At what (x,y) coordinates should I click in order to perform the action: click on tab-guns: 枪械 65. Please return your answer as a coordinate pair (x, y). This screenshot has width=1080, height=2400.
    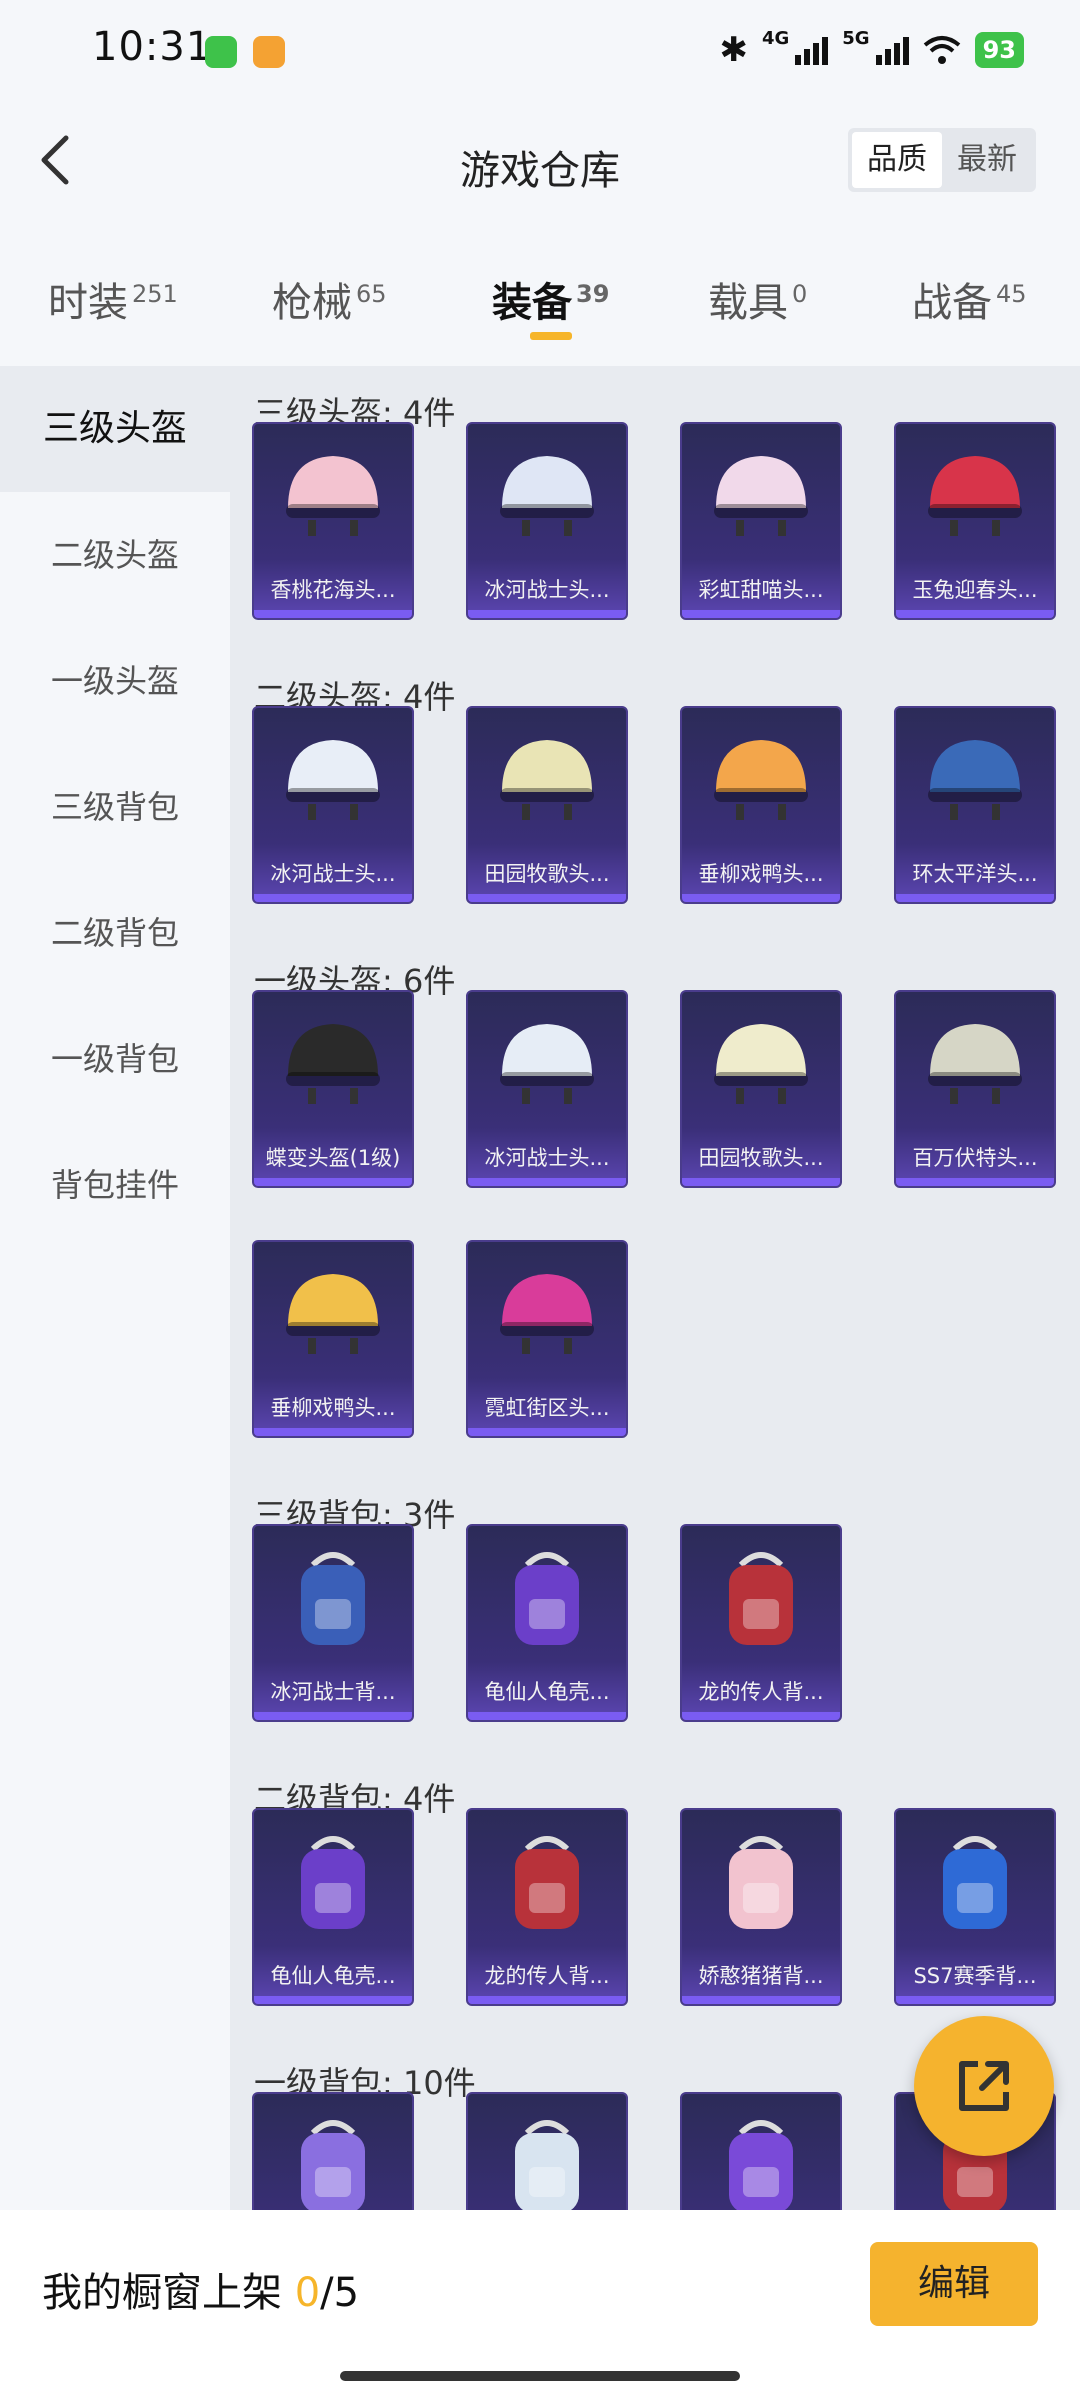
    Looking at the image, I should click on (329, 299).